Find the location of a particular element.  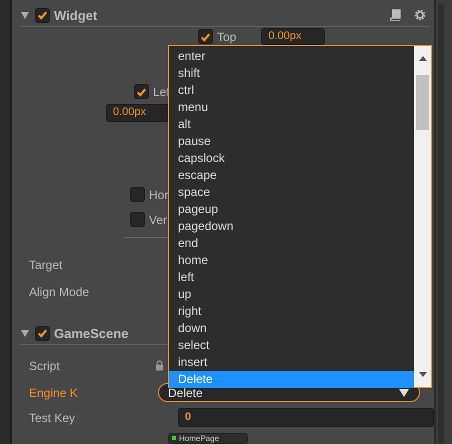

dropdown-option: pause is located at coordinates (291, 141).